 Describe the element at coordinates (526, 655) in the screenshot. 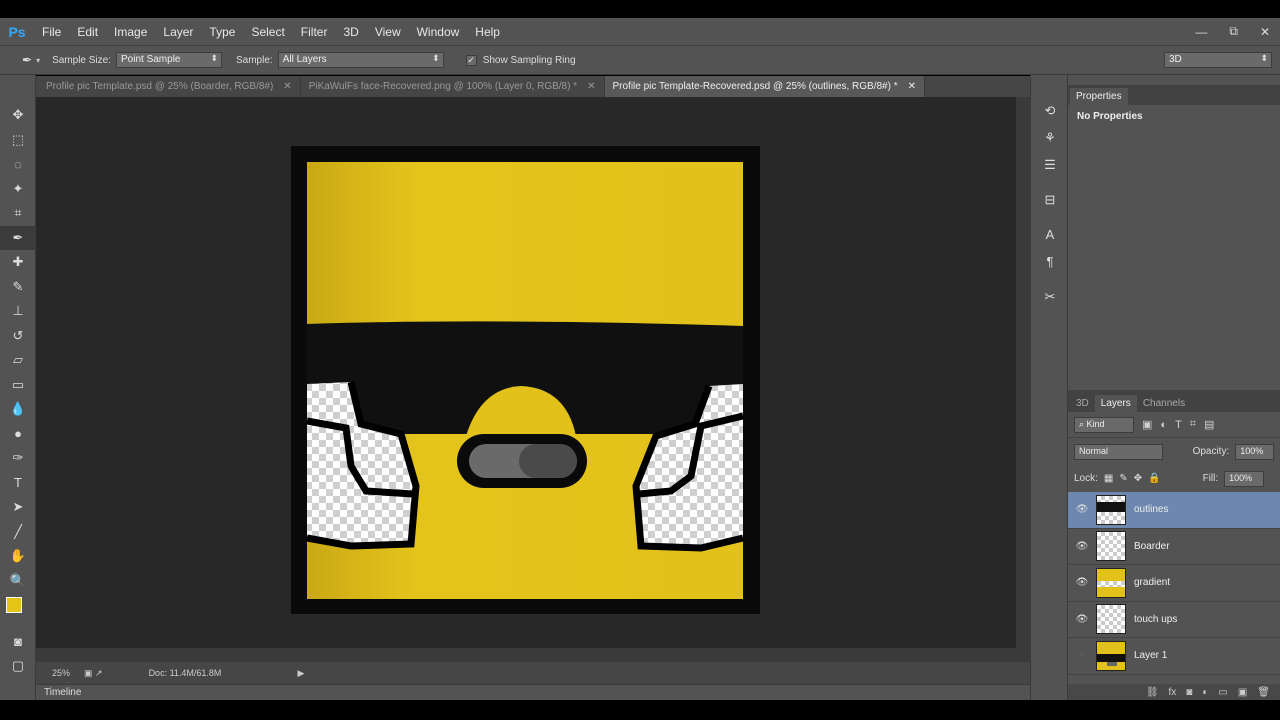

I see `horizontal-scrollbar` at that location.